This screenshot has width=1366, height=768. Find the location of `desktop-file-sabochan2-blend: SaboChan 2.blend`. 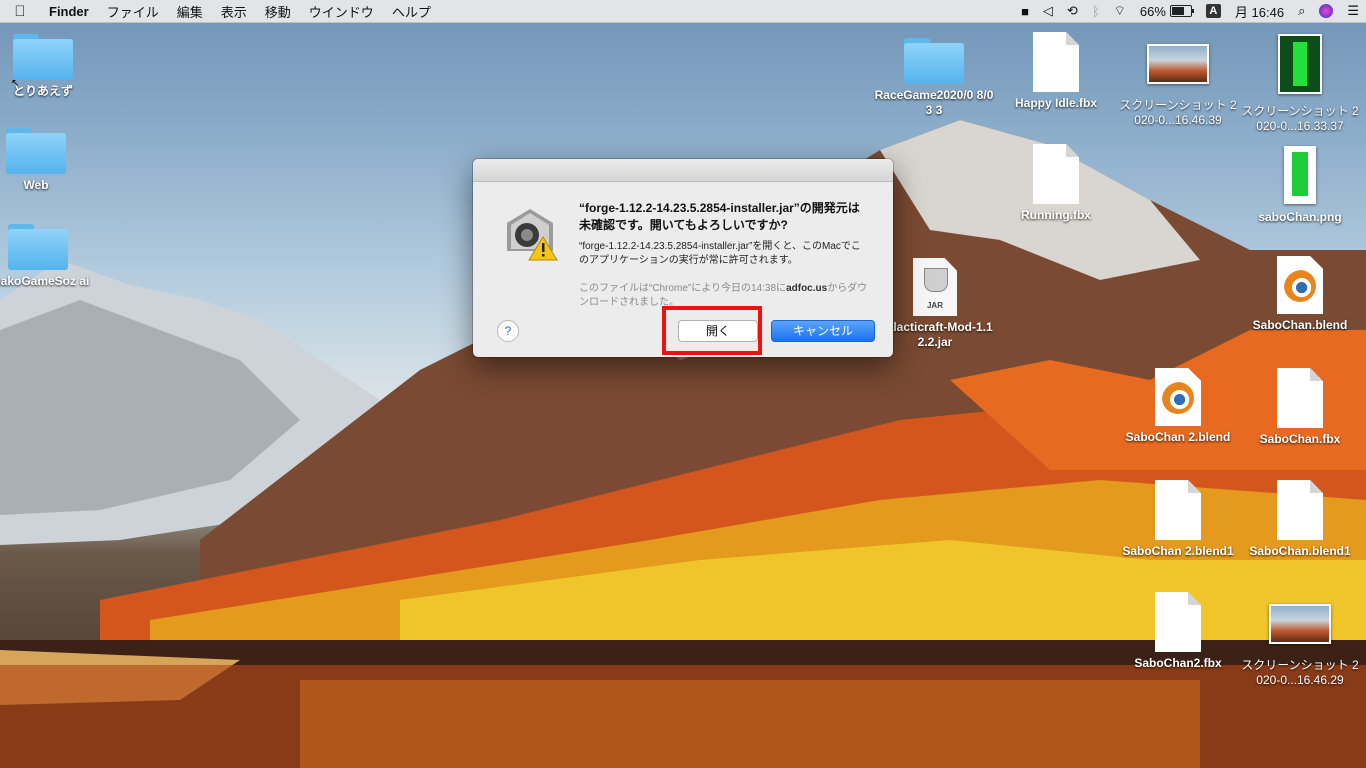

desktop-file-sabochan2-blend: SaboChan 2.blend is located at coordinates (1178, 406).